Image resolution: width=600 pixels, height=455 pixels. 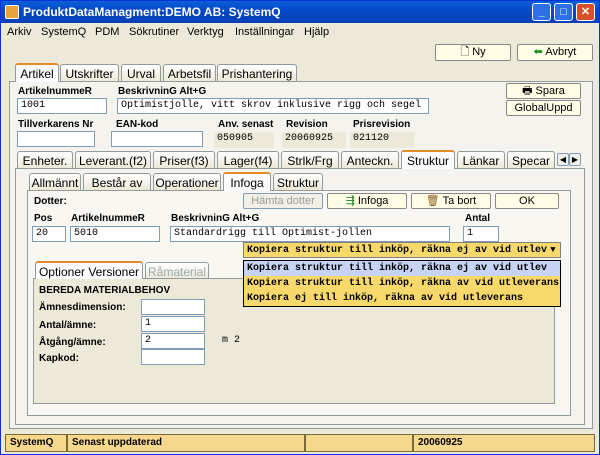 I want to click on child-nr-input: 5010, so click(x=115, y=234).